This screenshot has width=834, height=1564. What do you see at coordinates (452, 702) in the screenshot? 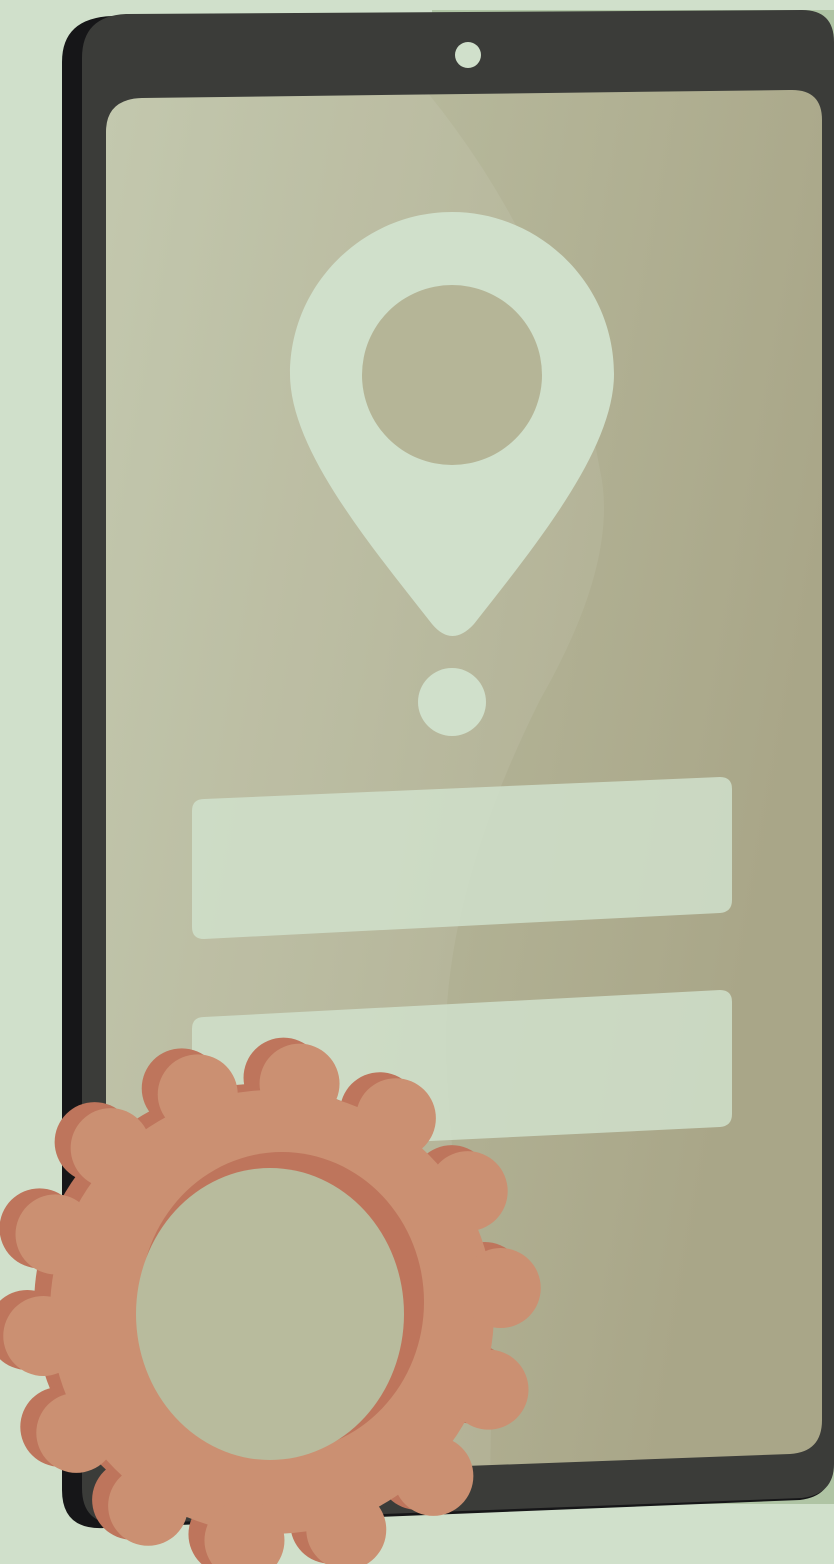
I see `location-dot` at bounding box center [452, 702].